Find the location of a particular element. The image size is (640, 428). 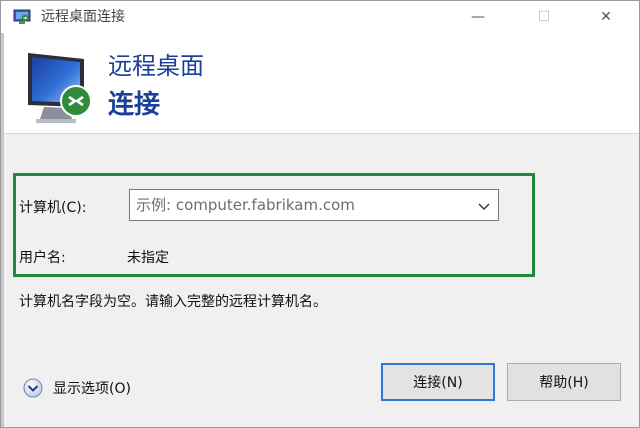

maximize-icon: ☐ is located at coordinates (544, 17).